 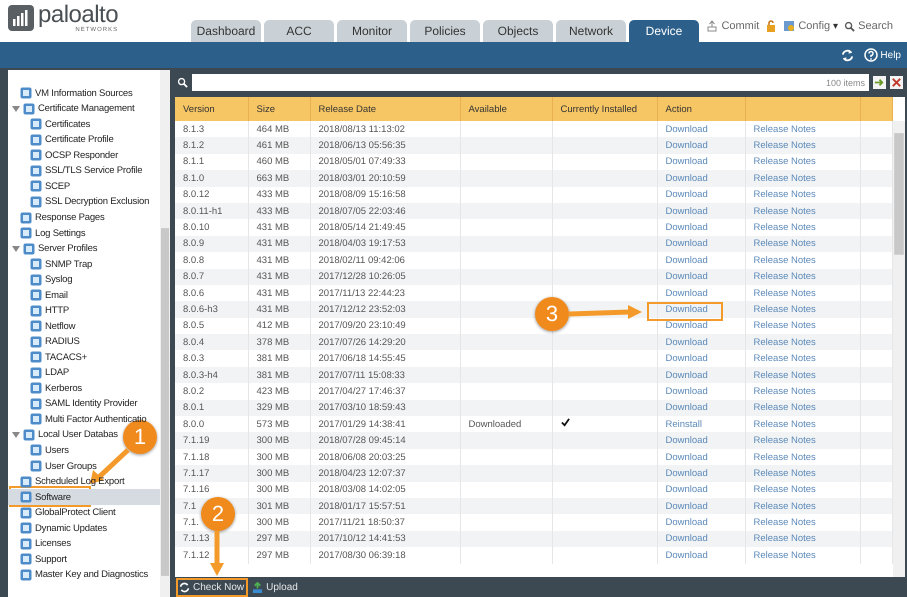 What do you see at coordinates (61, 140) in the screenshot?
I see `tree-item: Certificate Profile` at bounding box center [61, 140].